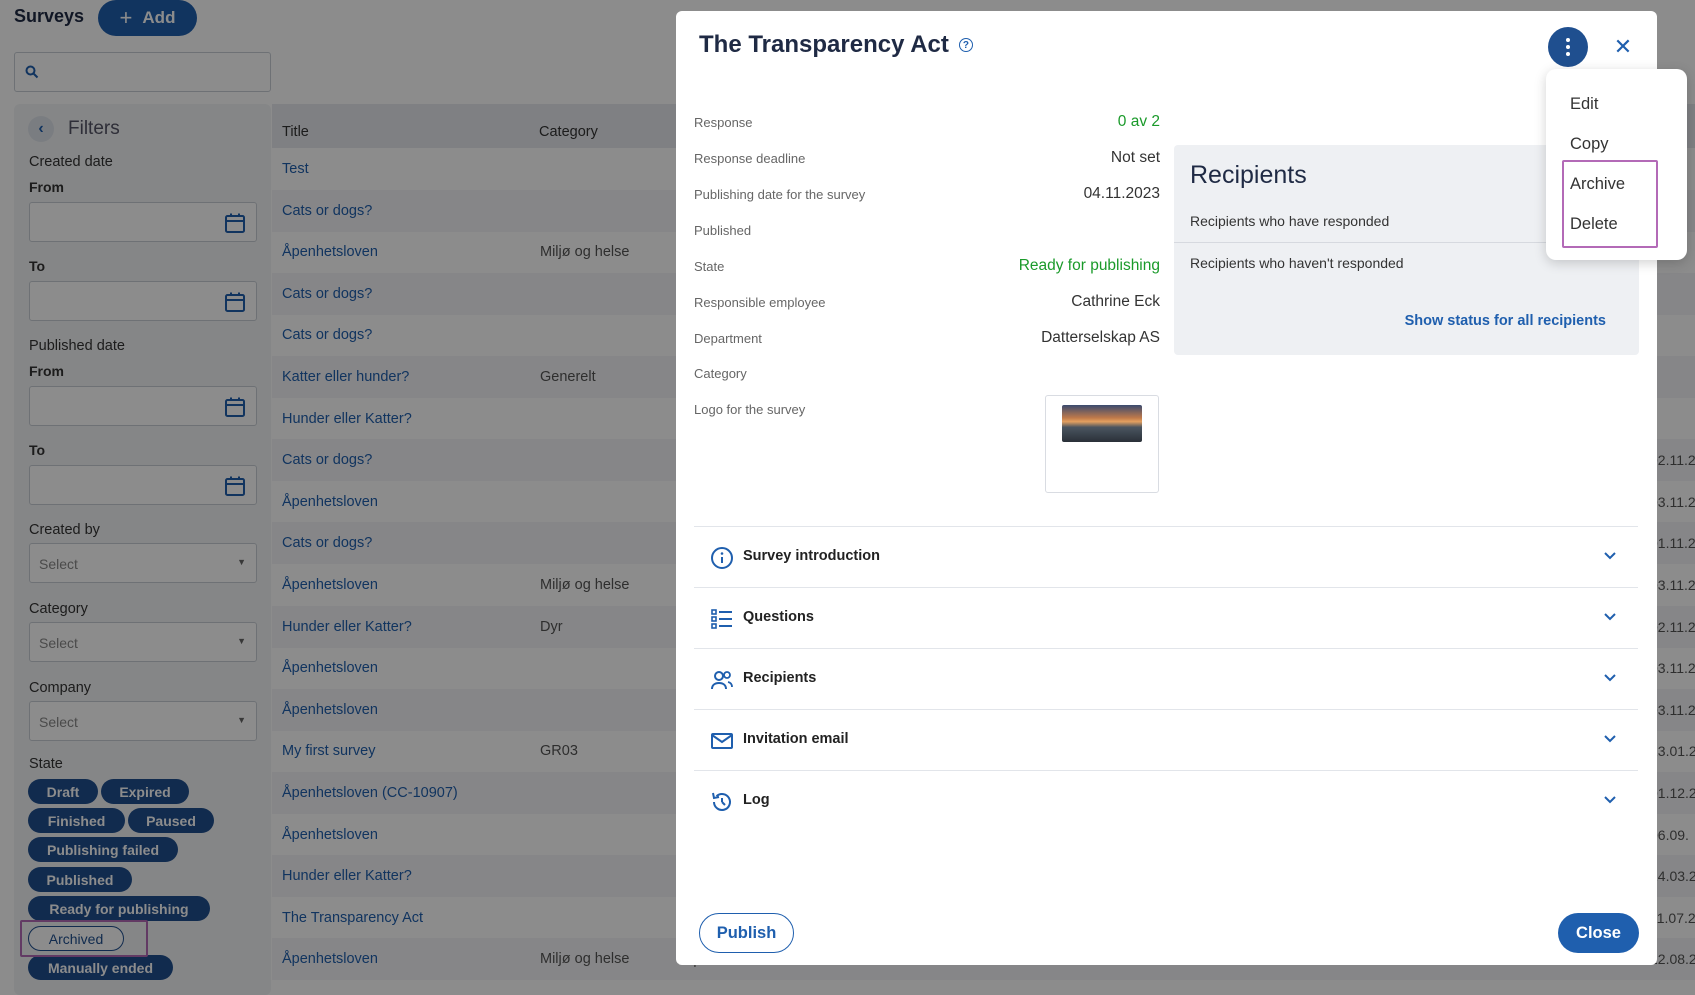 Image resolution: width=1695 pixels, height=995 pixels. I want to click on info-value: Datterselskap AS, so click(1100, 337).